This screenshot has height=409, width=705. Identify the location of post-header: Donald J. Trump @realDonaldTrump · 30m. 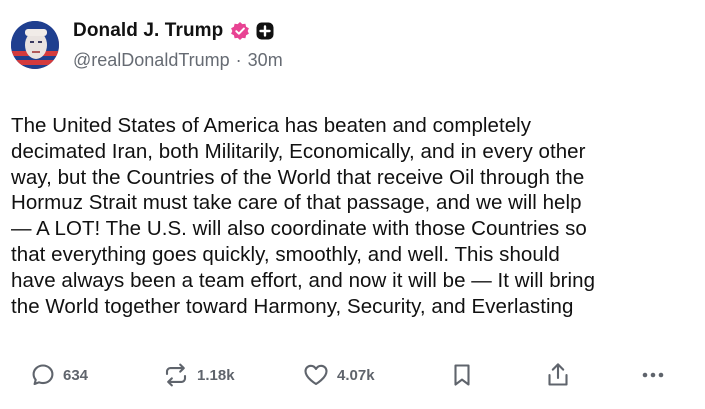
(353, 45).